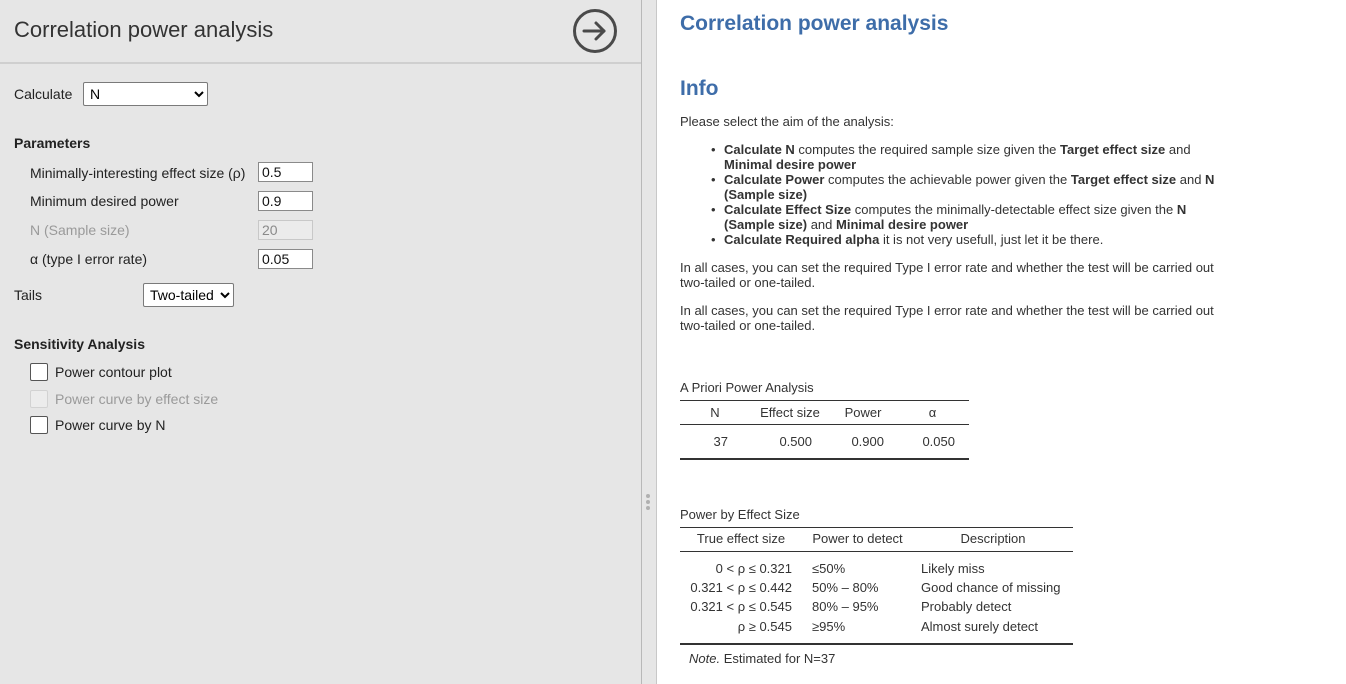  Describe the element at coordinates (649, 342) in the screenshot. I see `panel-splitter` at that location.